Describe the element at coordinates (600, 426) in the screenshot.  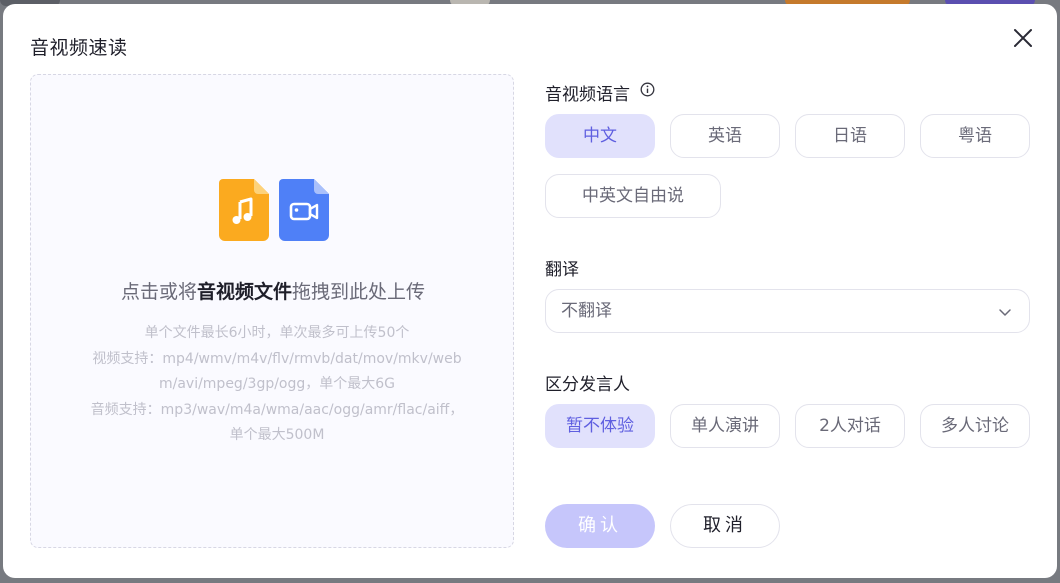
I see `speaker-option-skip: 暂不体验` at that location.